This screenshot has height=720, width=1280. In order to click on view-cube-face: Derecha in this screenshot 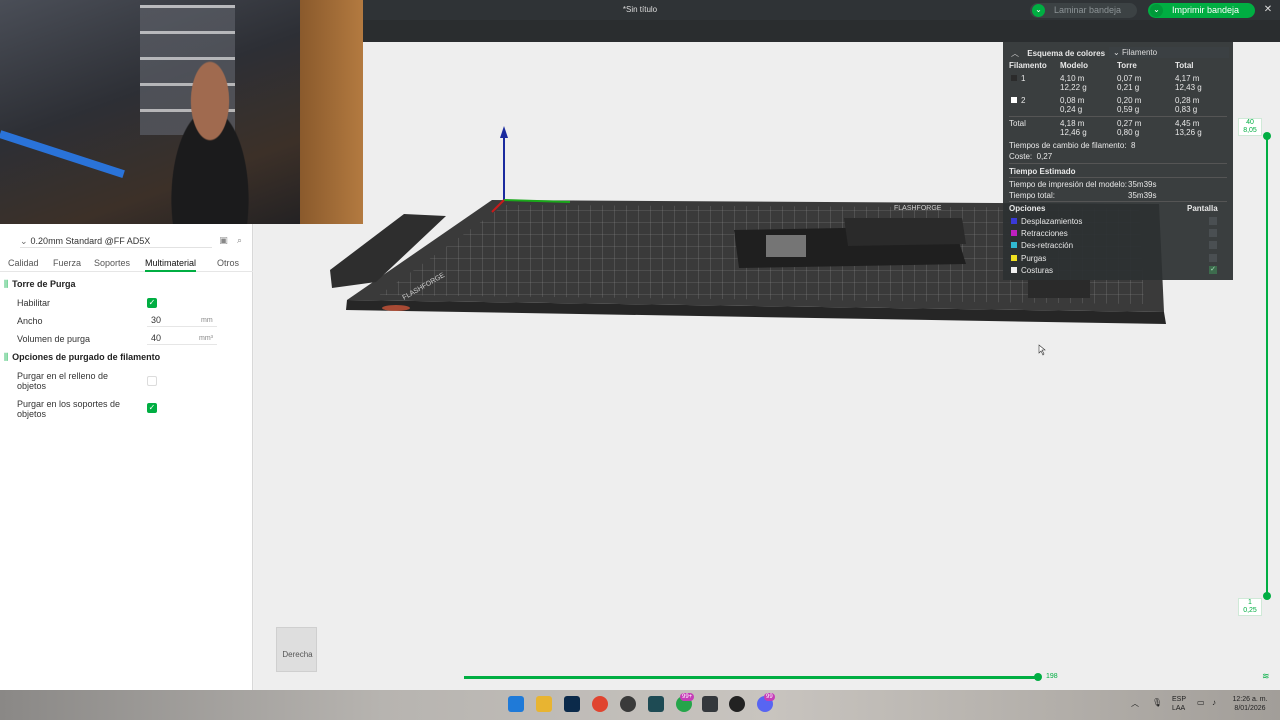, I will do `click(297, 654)`.